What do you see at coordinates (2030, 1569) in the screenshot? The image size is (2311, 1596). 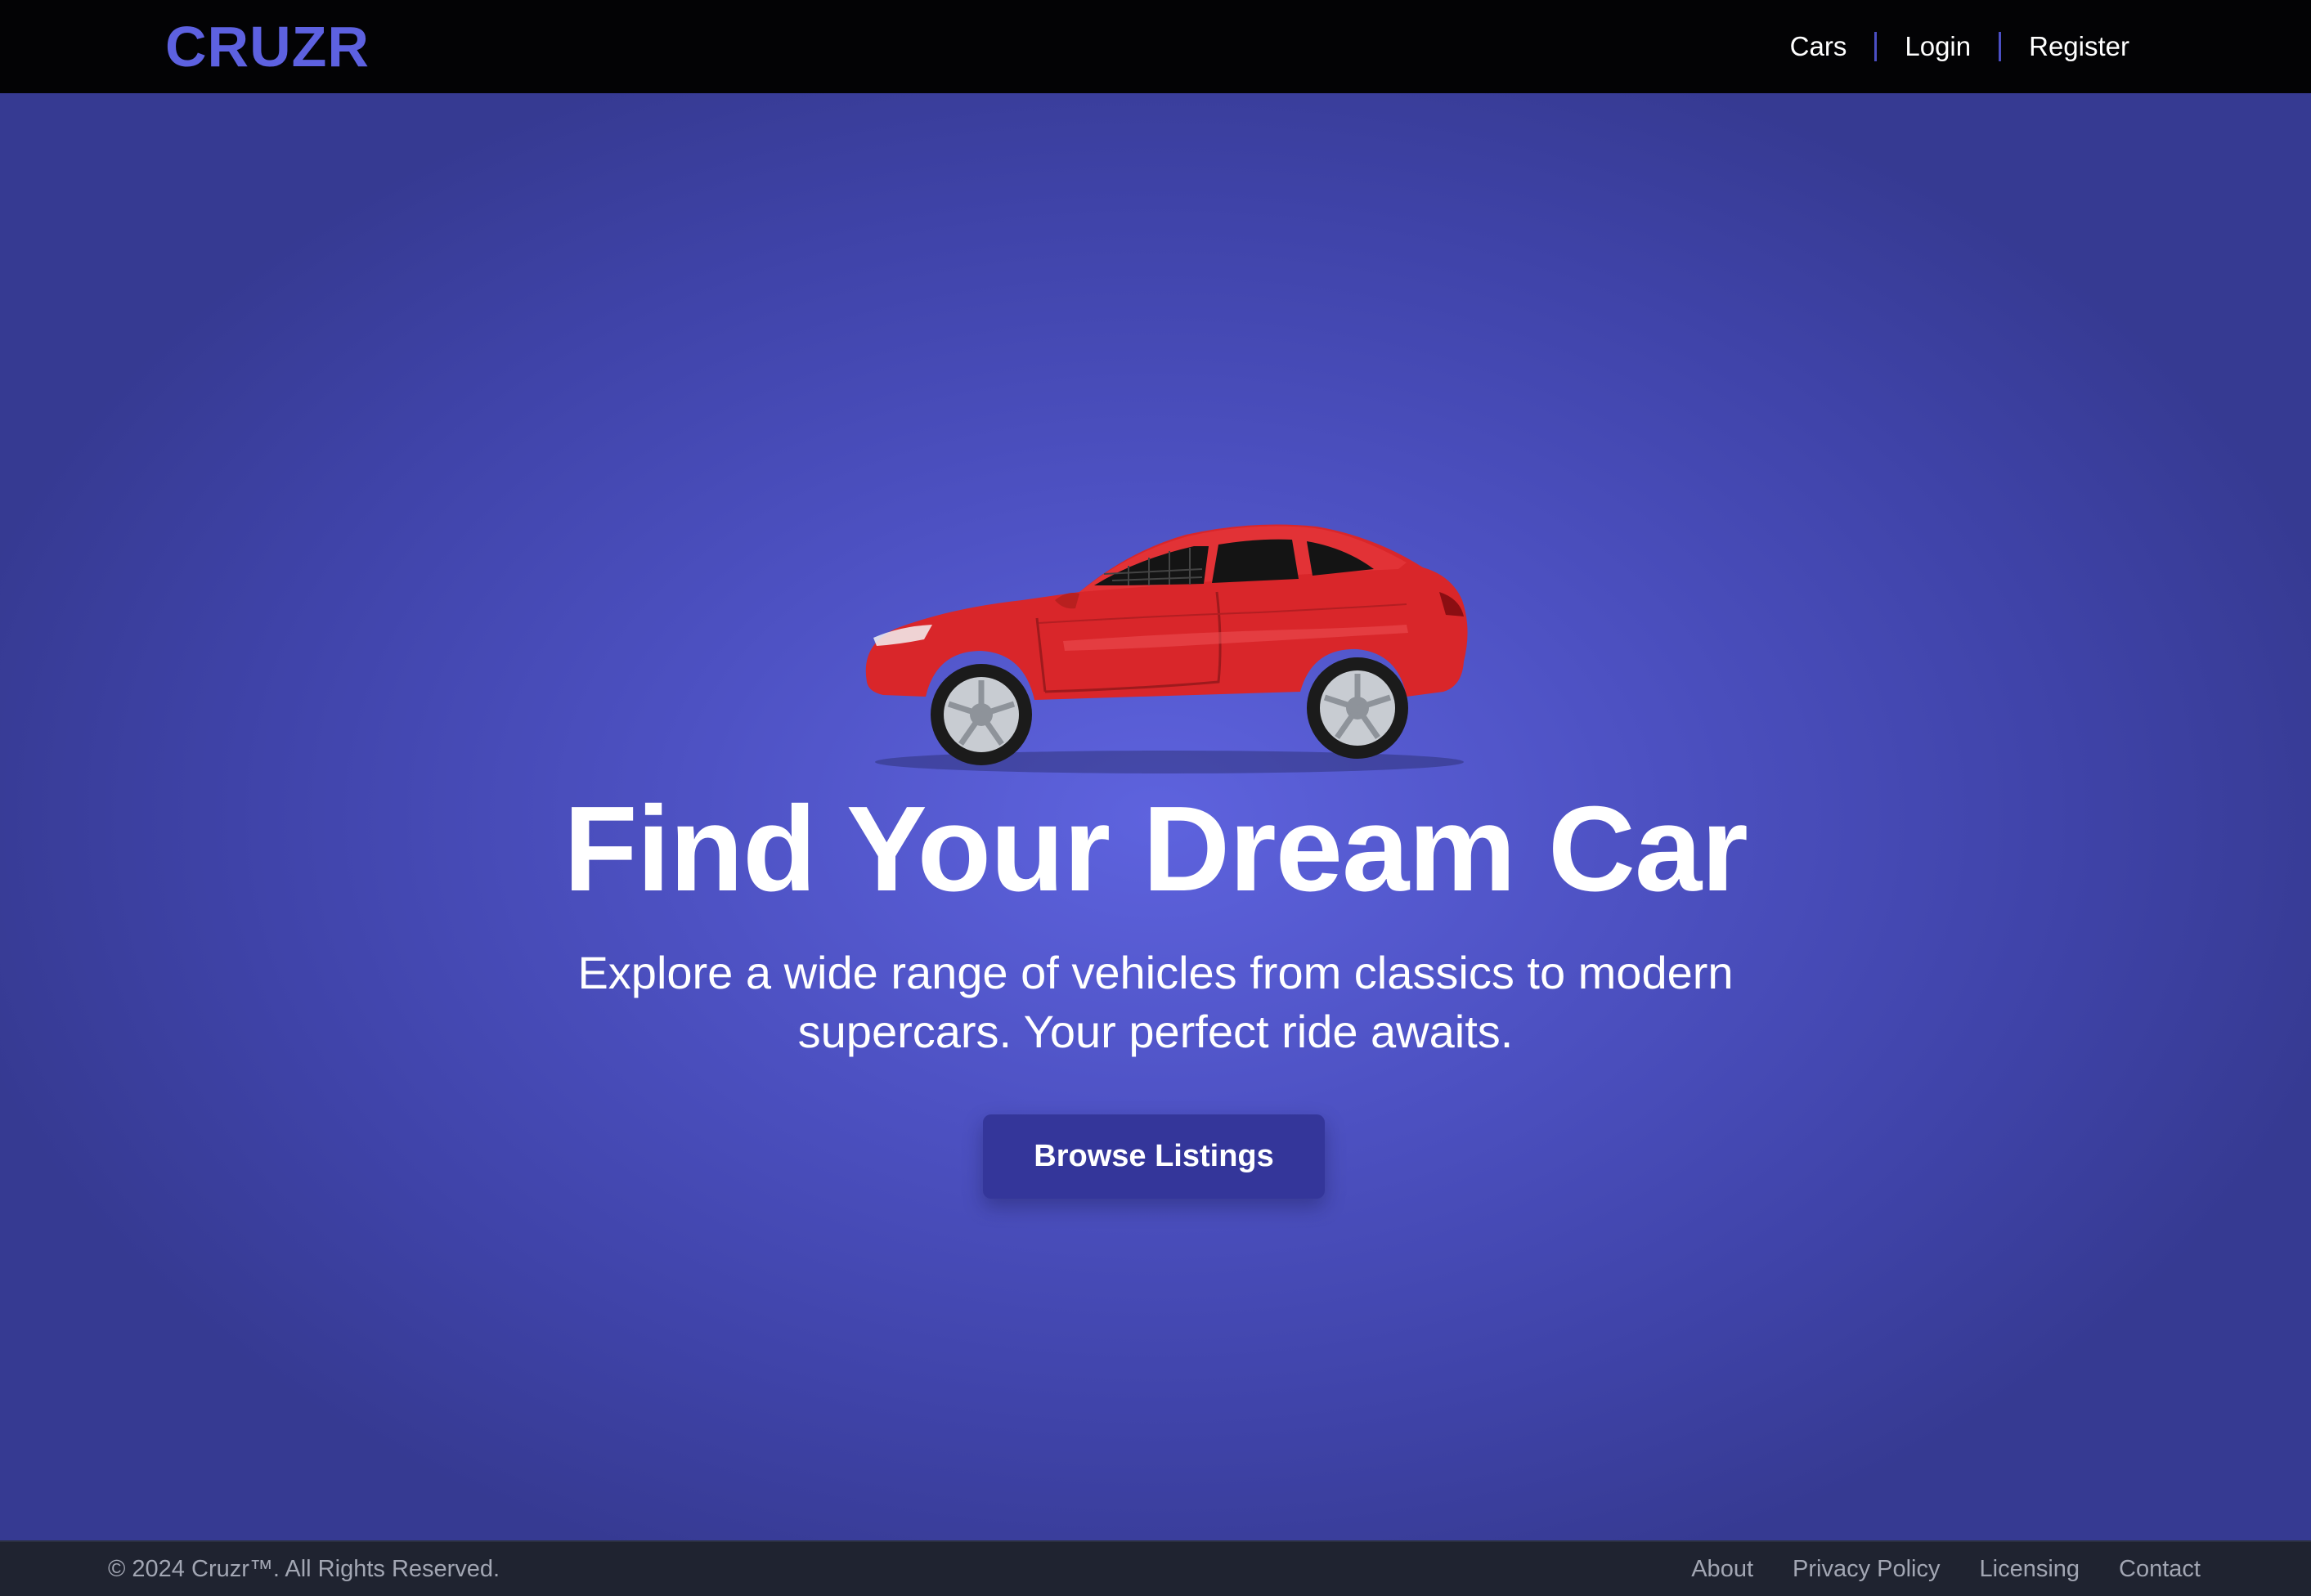 I see `footer-link-licensing: Licensing` at bounding box center [2030, 1569].